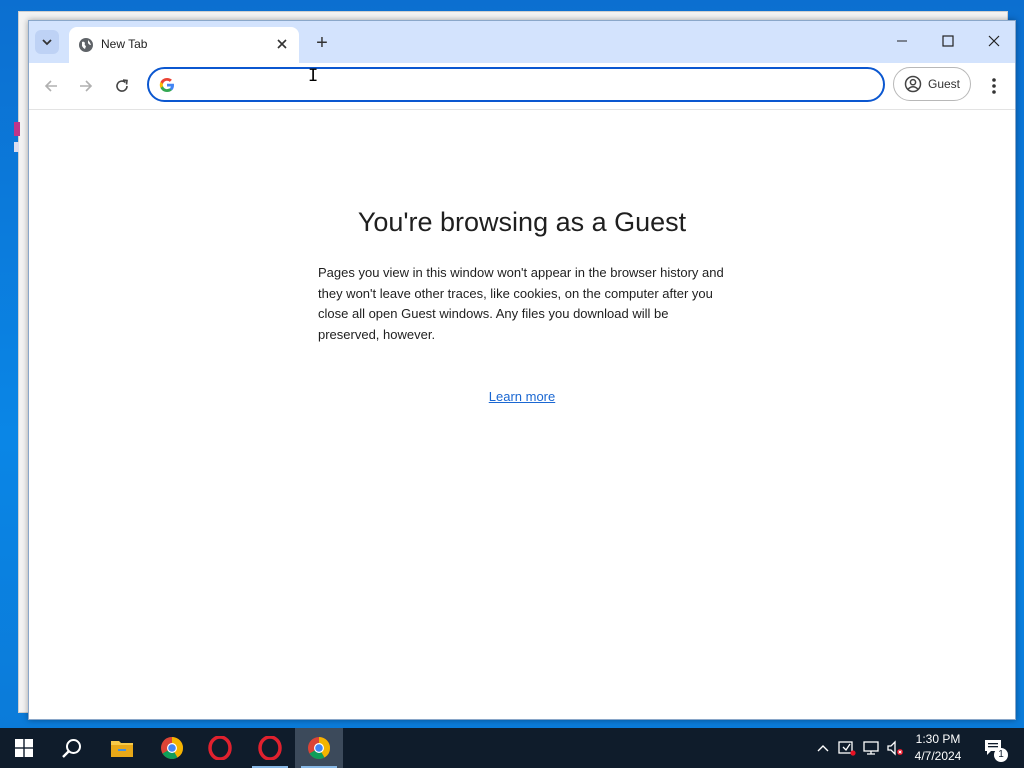 This screenshot has height=768, width=1024. I want to click on show-hidden-icons-button, so click(823, 748).